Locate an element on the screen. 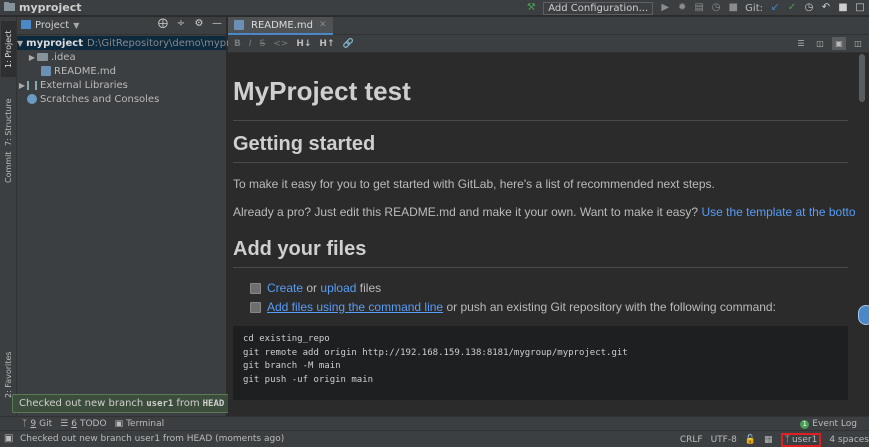 Image resolution: width=869 pixels, height=447 pixels. history-icon: ◷ is located at coordinates (809, 8).